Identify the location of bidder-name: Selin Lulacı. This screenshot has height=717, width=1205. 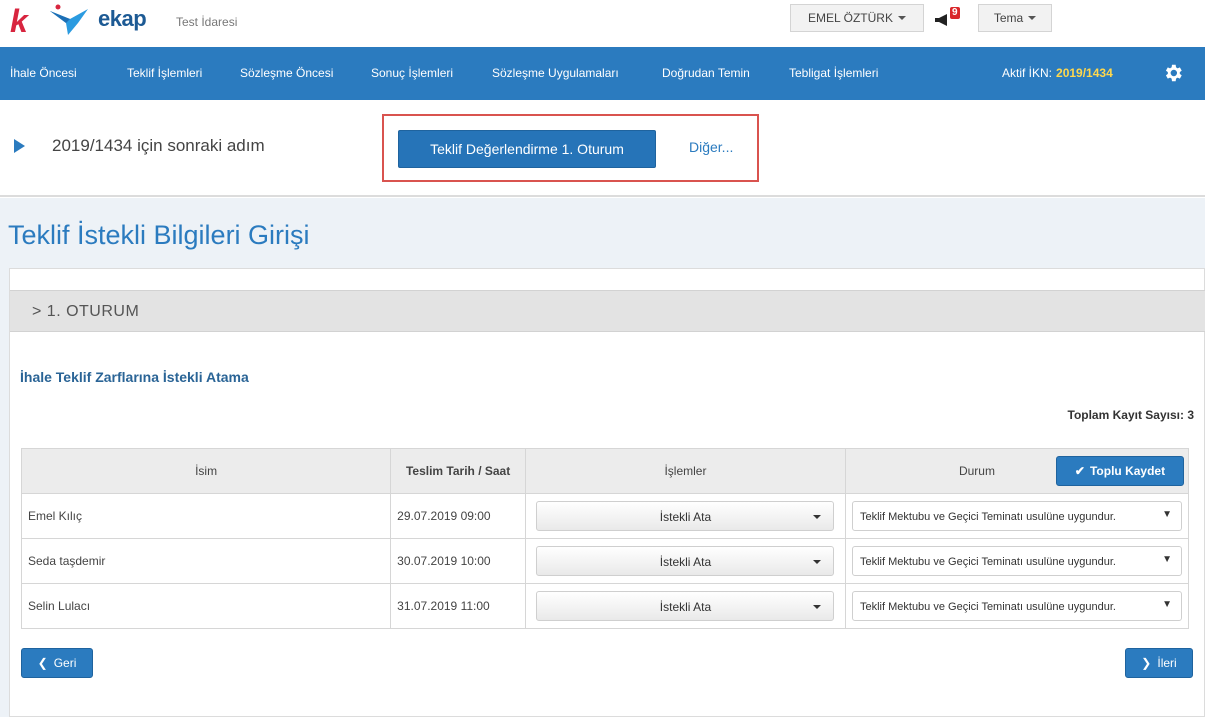
(206, 606).